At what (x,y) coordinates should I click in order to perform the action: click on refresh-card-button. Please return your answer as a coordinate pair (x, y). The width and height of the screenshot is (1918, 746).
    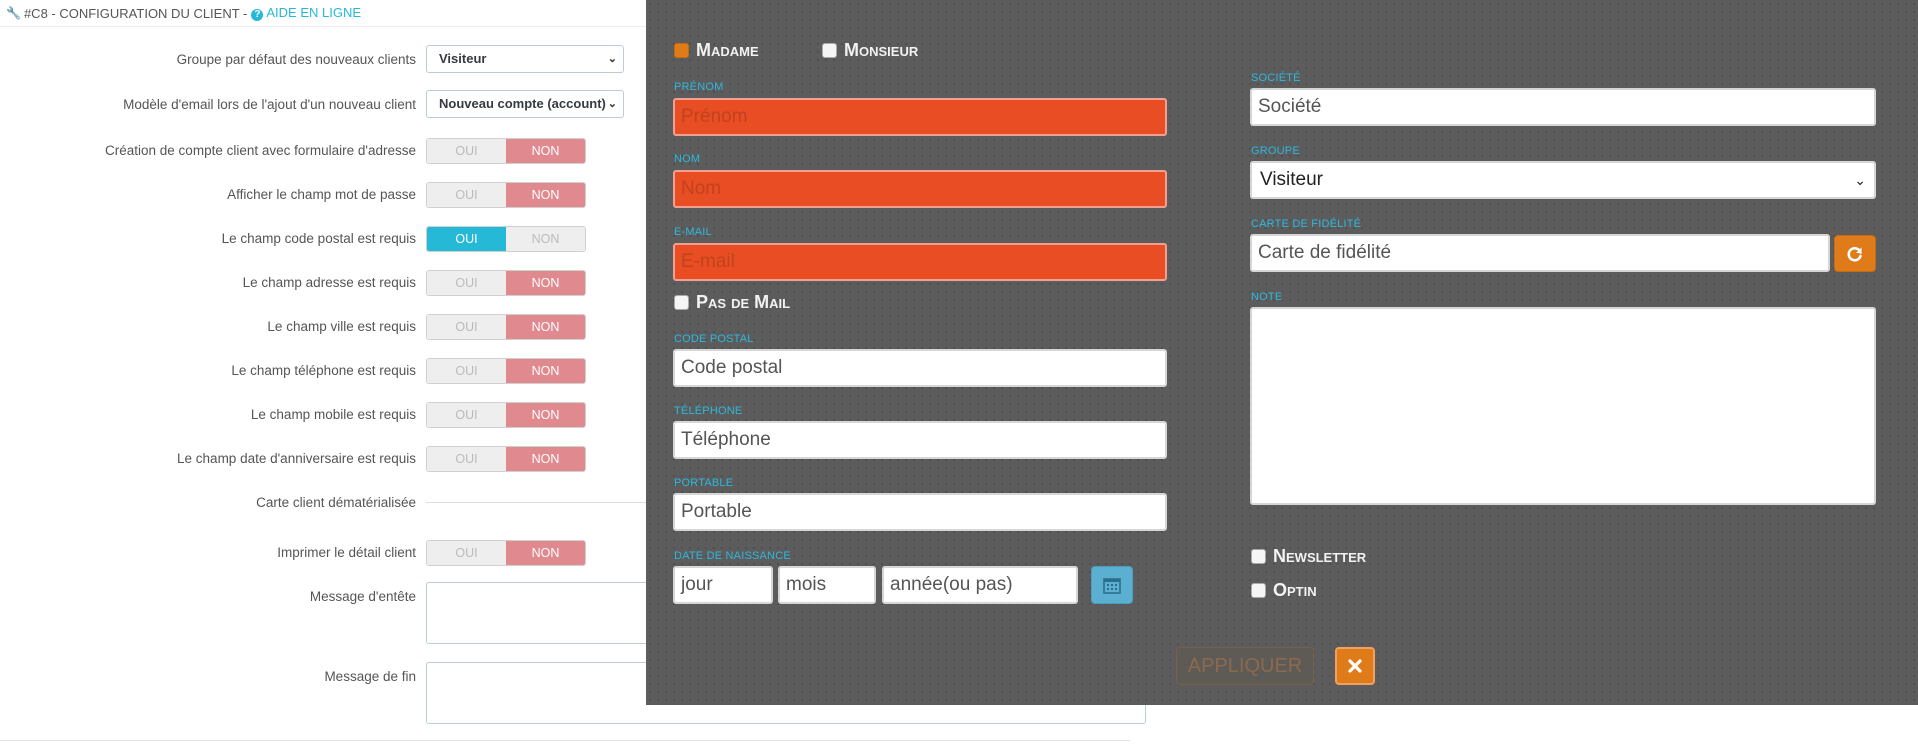
    Looking at the image, I should click on (1855, 253).